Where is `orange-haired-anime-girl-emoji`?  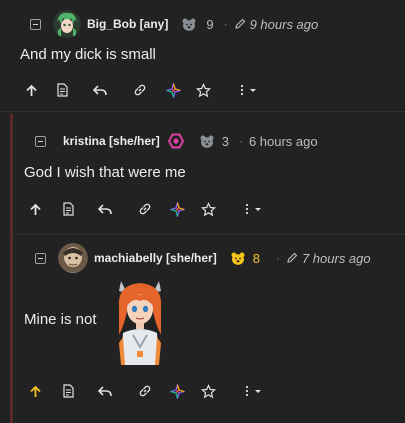 orange-haired-anime-girl-emoji is located at coordinates (140, 321).